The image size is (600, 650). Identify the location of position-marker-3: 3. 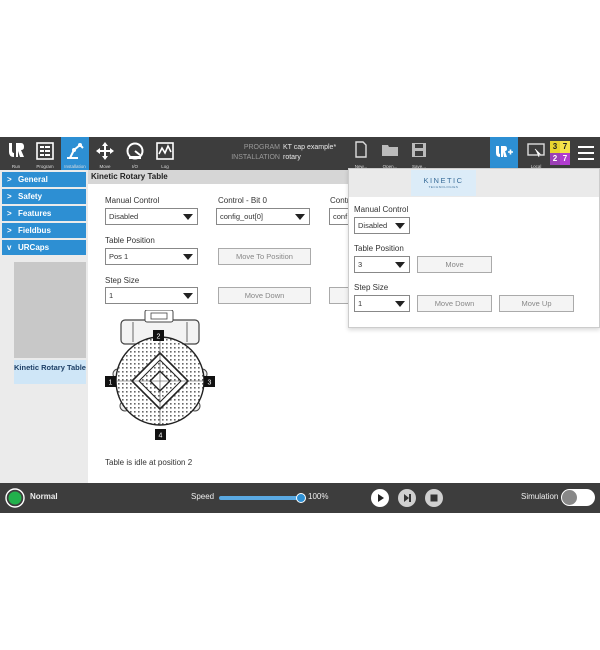
(210, 383).